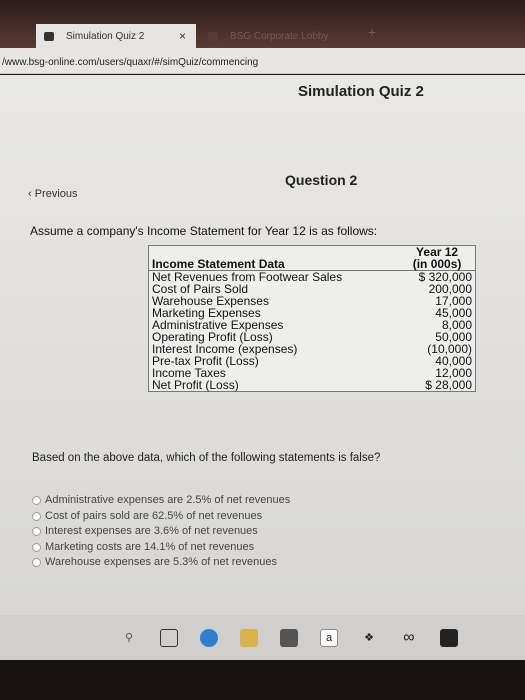 This screenshot has height=700, width=525. I want to click on laptop-bezel, so click(262, 680).